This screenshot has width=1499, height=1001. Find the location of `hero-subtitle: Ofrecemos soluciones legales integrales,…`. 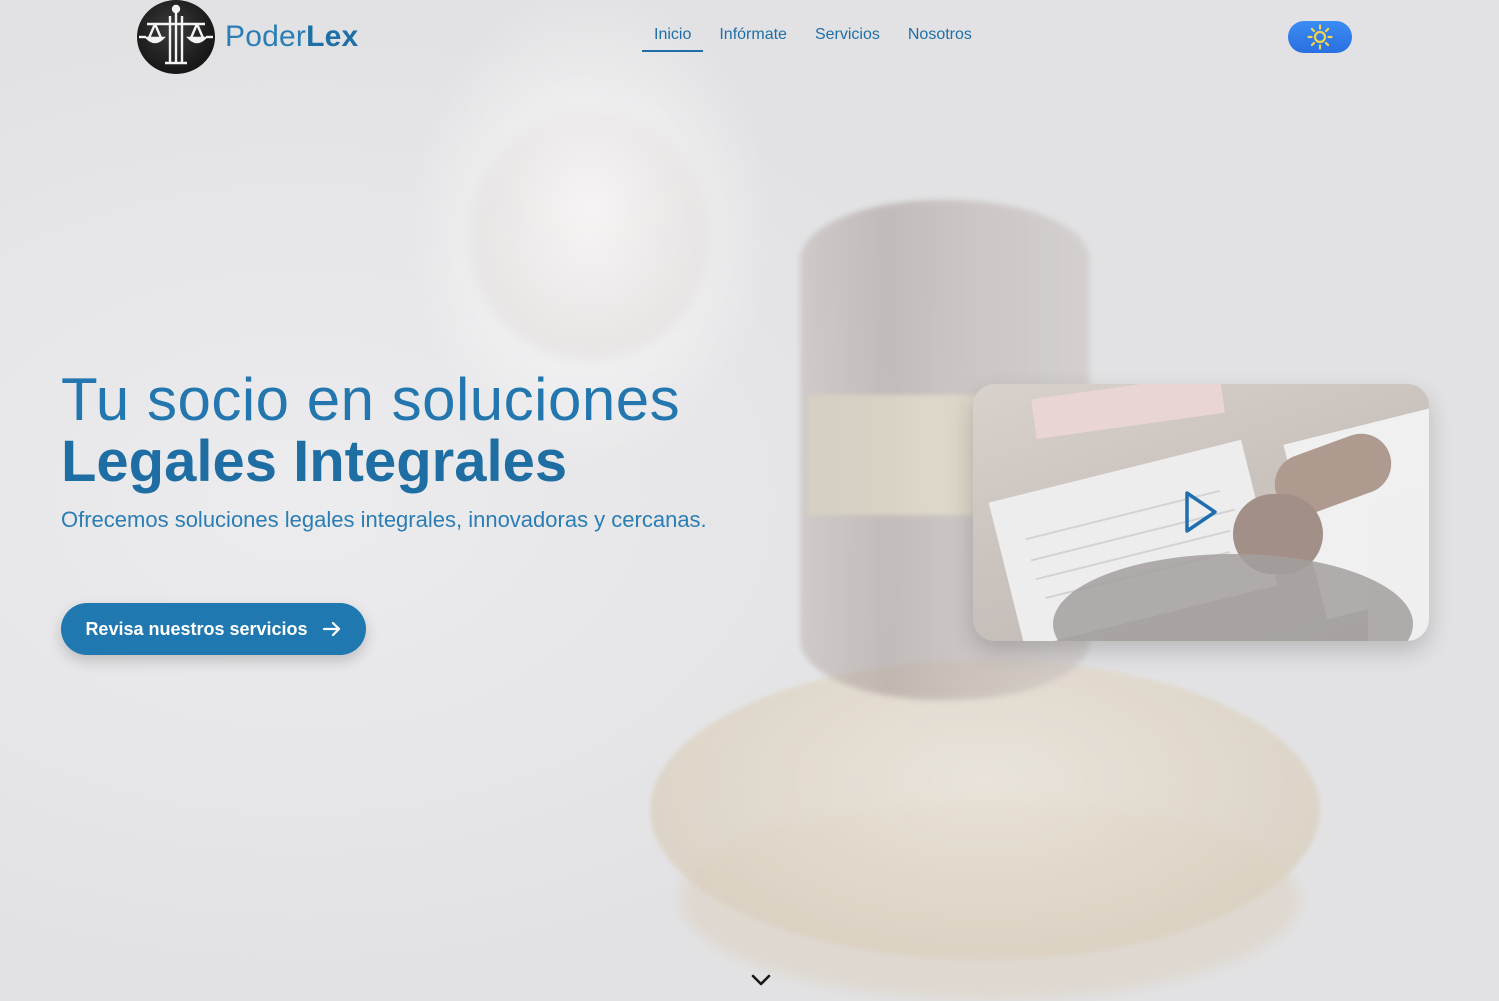

hero-subtitle: Ofrecemos soluciones legales integrales,… is located at coordinates (384, 519).